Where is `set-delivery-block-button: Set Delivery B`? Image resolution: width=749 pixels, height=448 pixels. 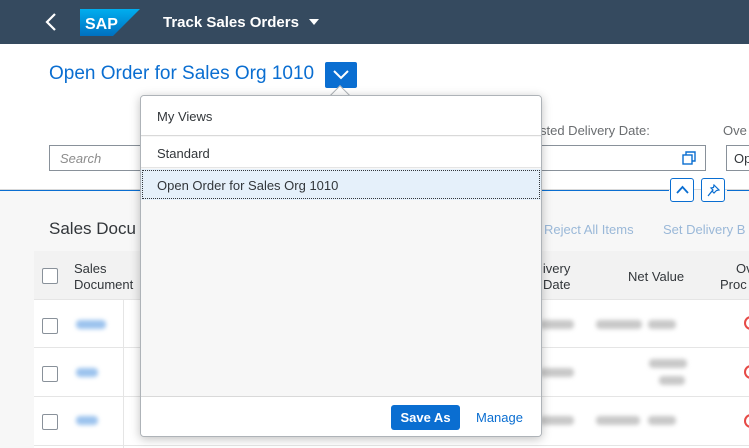
set-delivery-block-button: Set Delivery B is located at coordinates (704, 229).